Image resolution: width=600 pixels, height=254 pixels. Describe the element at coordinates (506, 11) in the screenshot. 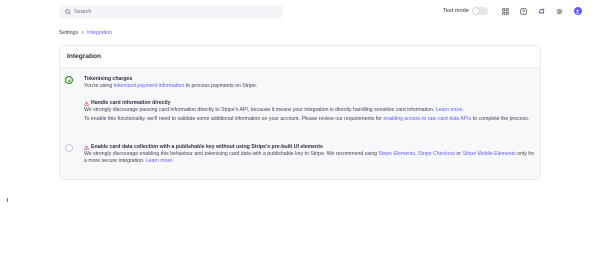

I see `apps-grid-icon` at that location.